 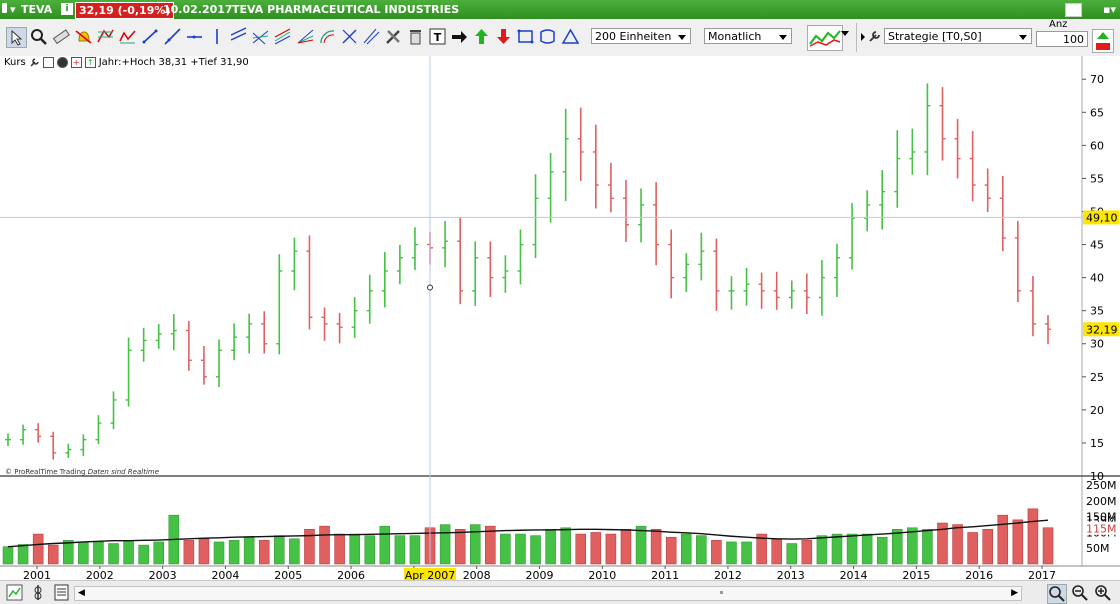 I want to click on scroll-thumb, so click(x=721, y=592).